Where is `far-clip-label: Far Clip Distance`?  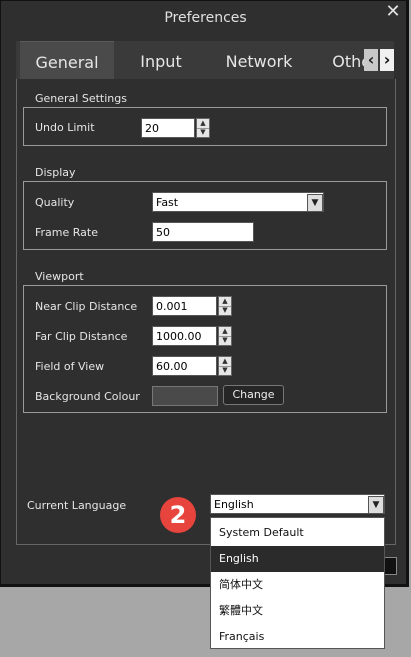 far-clip-label: Far Clip Distance is located at coordinates (81, 336).